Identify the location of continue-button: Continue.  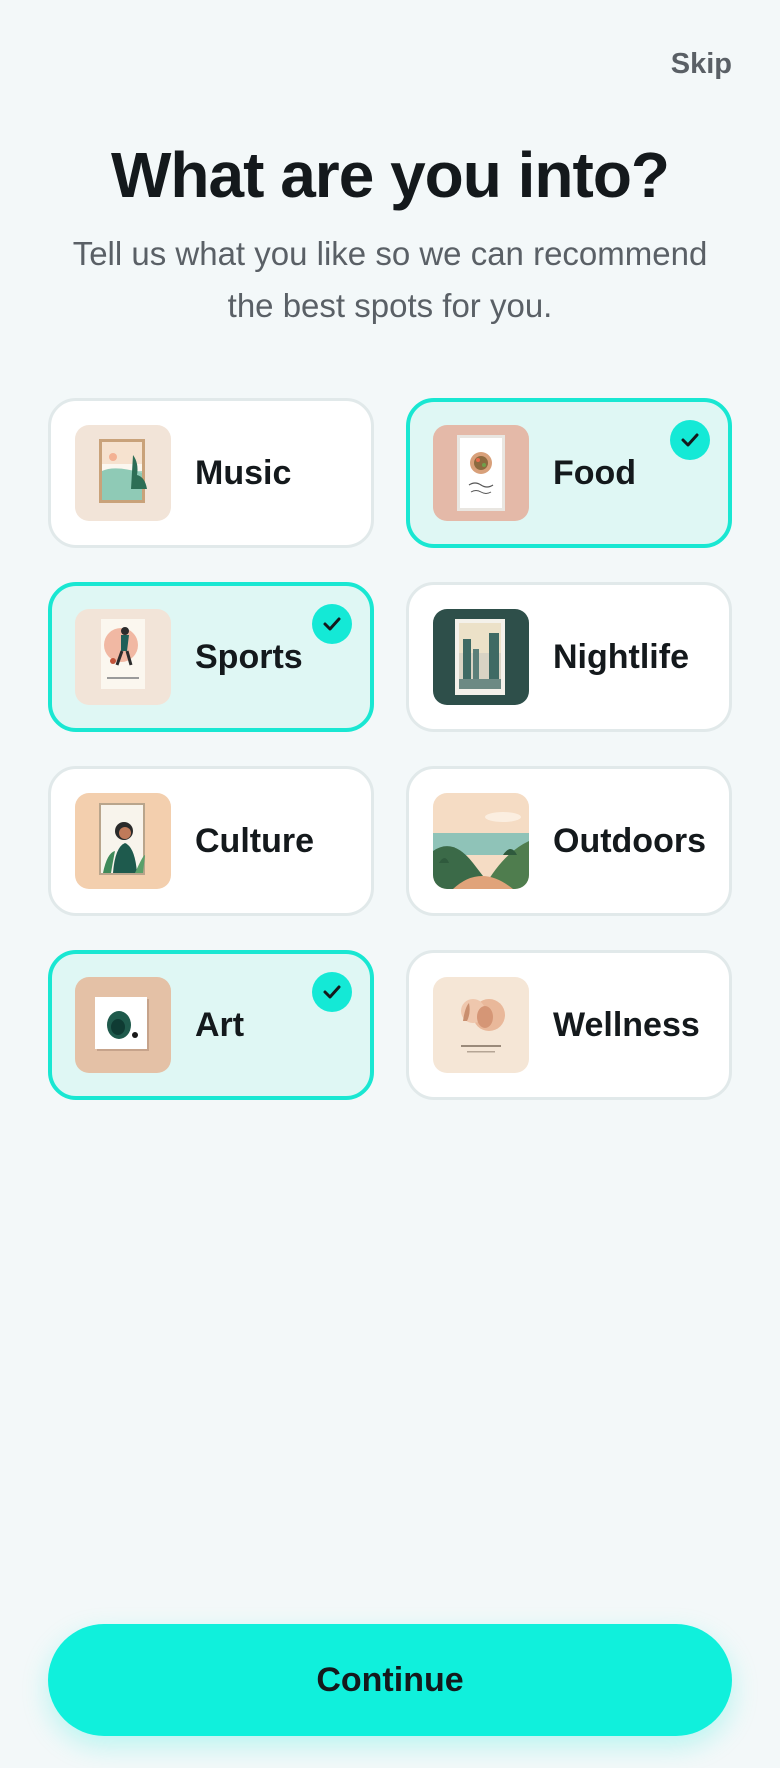
(390, 1680).